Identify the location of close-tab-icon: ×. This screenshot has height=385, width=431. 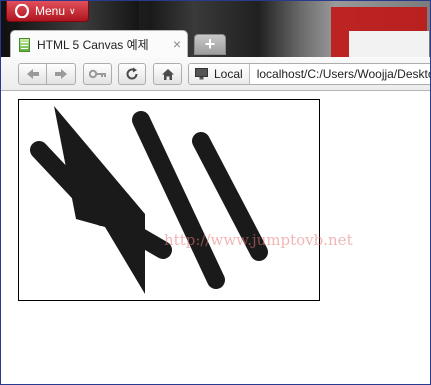
(177, 44).